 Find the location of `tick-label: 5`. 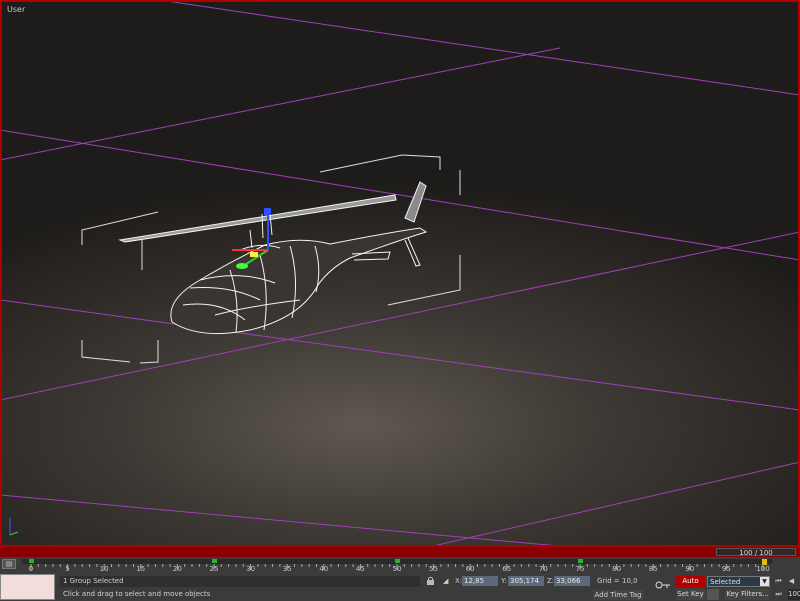

tick-label: 5 is located at coordinates (67, 569).